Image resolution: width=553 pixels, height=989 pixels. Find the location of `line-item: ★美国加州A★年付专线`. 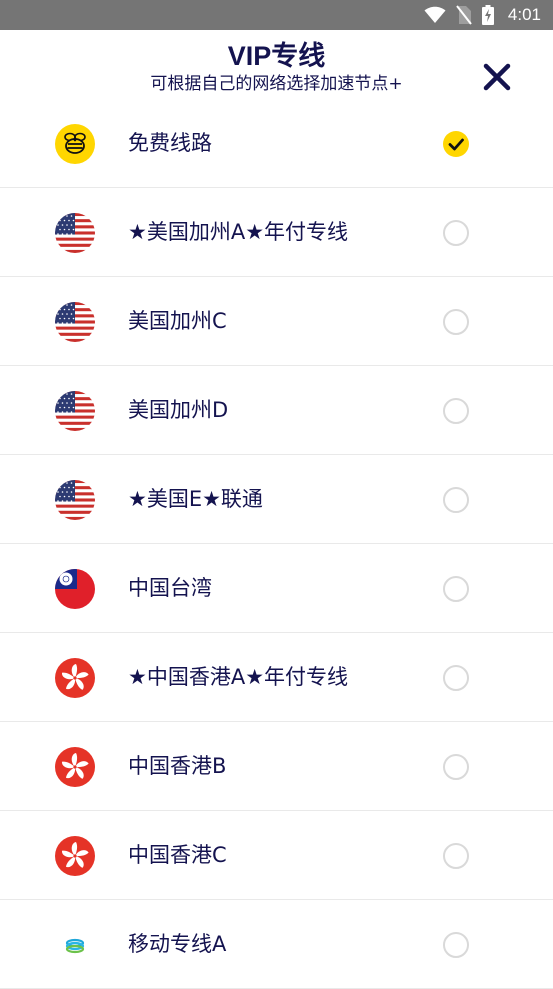

line-item: ★美国加州A★年付专线 is located at coordinates (276, 232).